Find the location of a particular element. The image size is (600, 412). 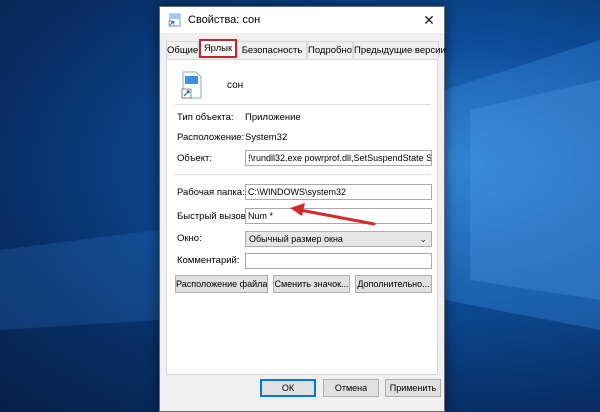

cancel-button: Отмена is located at coordinates (351, 388).